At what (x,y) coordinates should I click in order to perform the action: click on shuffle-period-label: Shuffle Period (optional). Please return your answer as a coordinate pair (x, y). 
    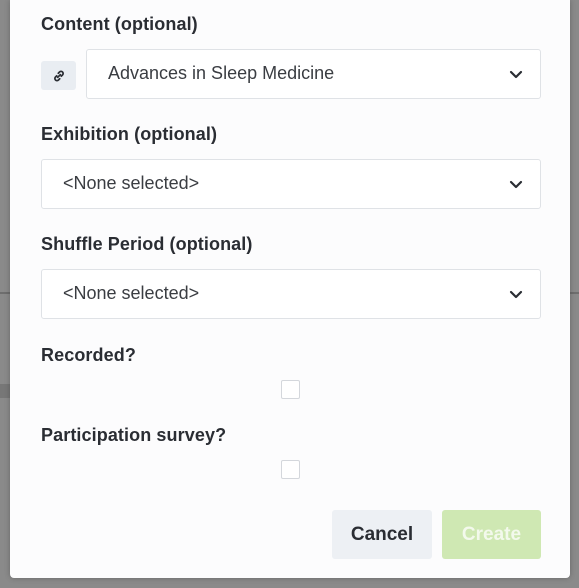
    Looking at the image, I should click on (147, 244).